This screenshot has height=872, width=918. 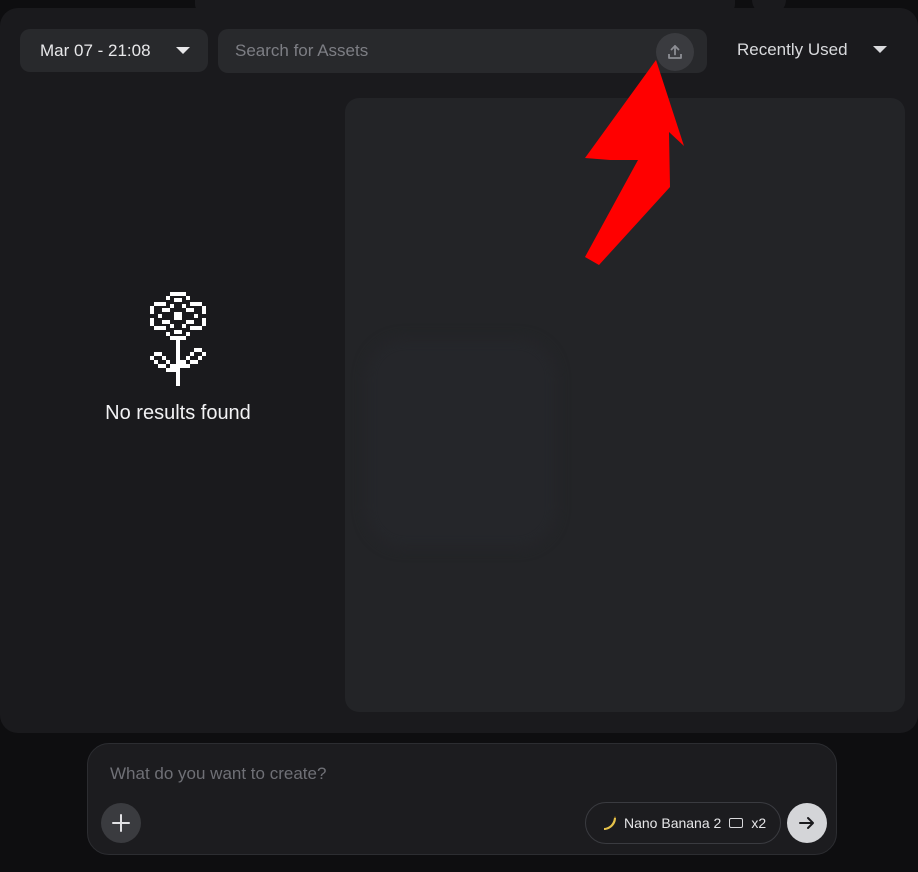 I want to click on prompt-composer: Nano Banana 2 x2, so click(x=462, y=799).